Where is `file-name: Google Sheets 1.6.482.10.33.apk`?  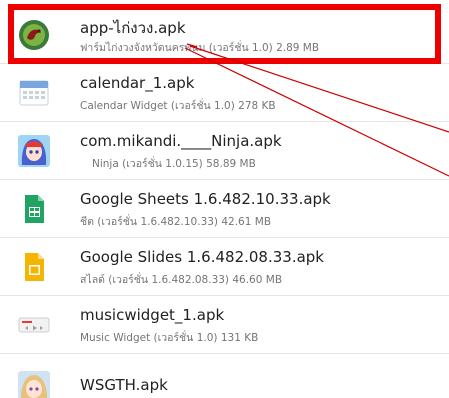 file-name: Google Sheets 1.6.482.10.33.apk is located at coordinates (205, 199).